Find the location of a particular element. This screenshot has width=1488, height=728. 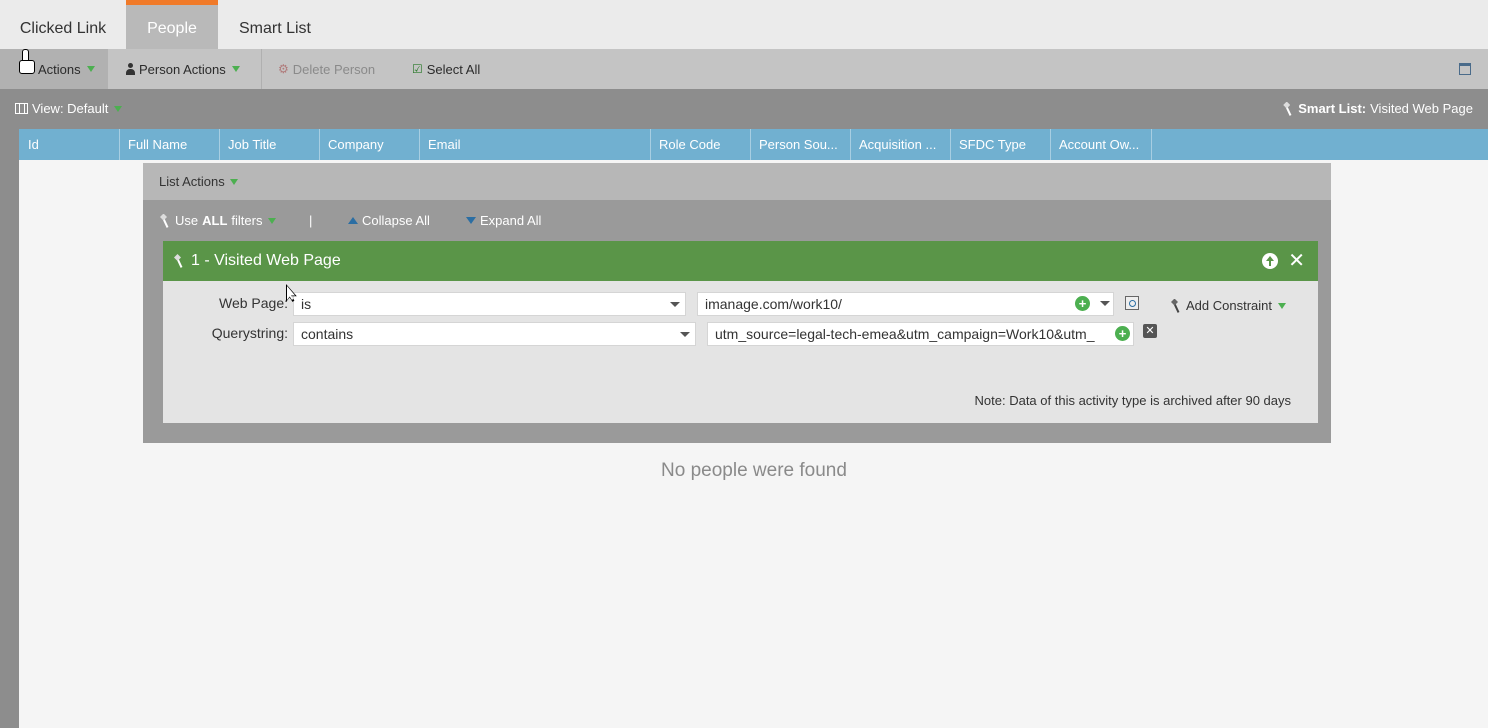

querystring-label: Querystring: is located at coordinates (249, 333).